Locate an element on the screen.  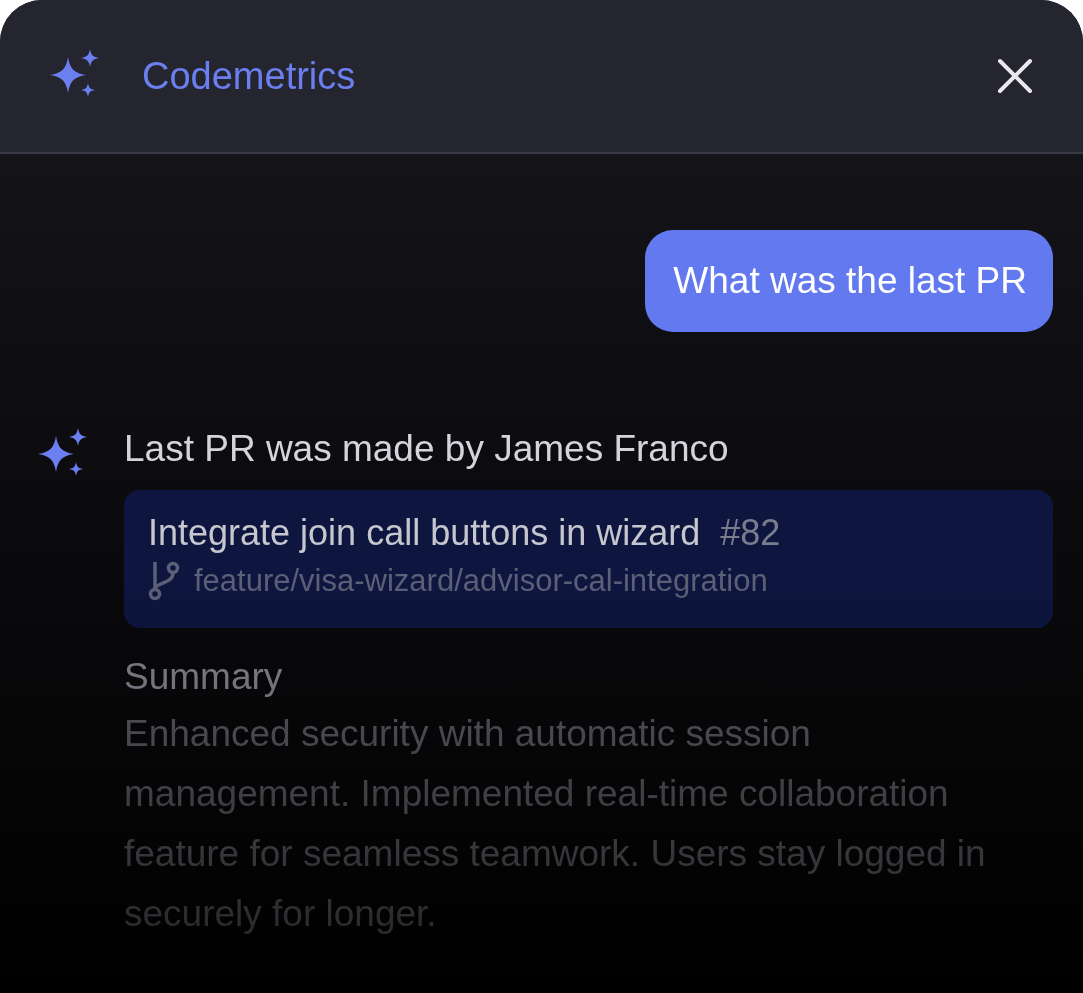
pr-number: #82 is located at coordinates (750, 533).